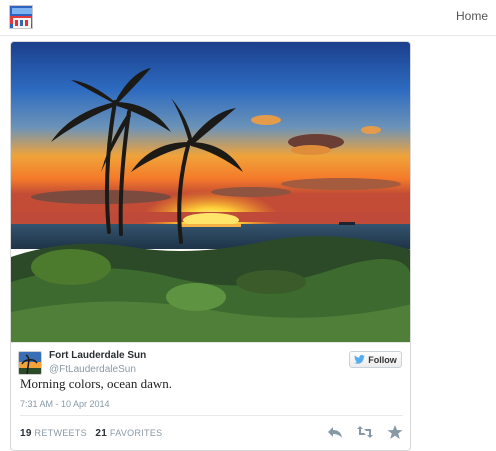 This screenshot has height=451, width=496. Describe the element at coordinates (248, 18) in the screenshot. I see `top-bar: Home` at that location.